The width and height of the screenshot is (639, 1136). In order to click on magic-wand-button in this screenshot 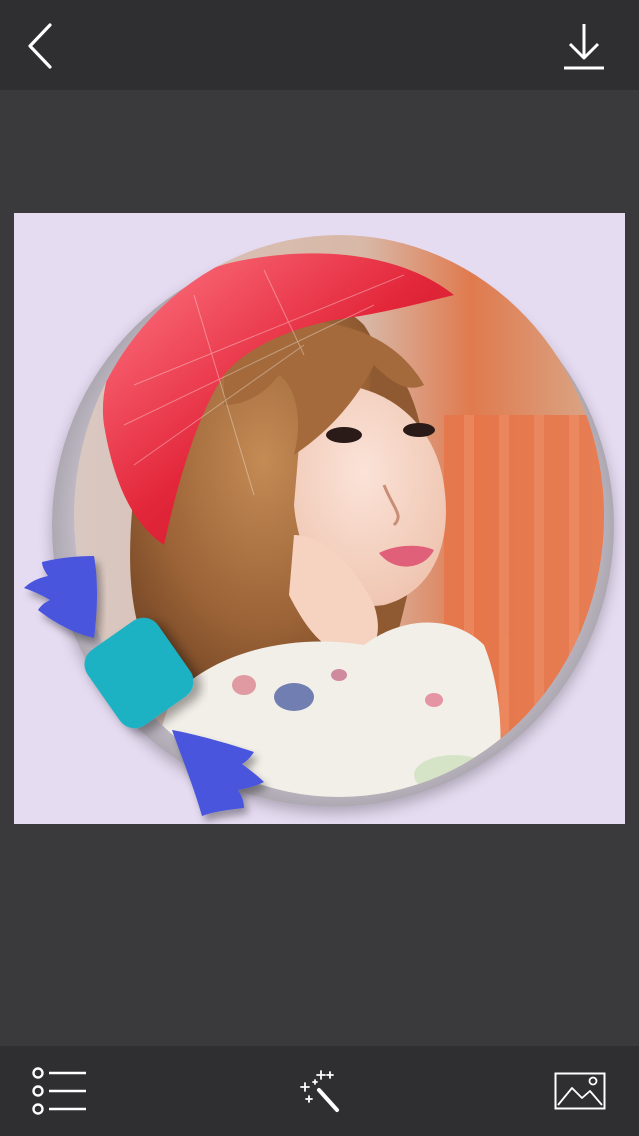, I will do `click(320, 1091)`.